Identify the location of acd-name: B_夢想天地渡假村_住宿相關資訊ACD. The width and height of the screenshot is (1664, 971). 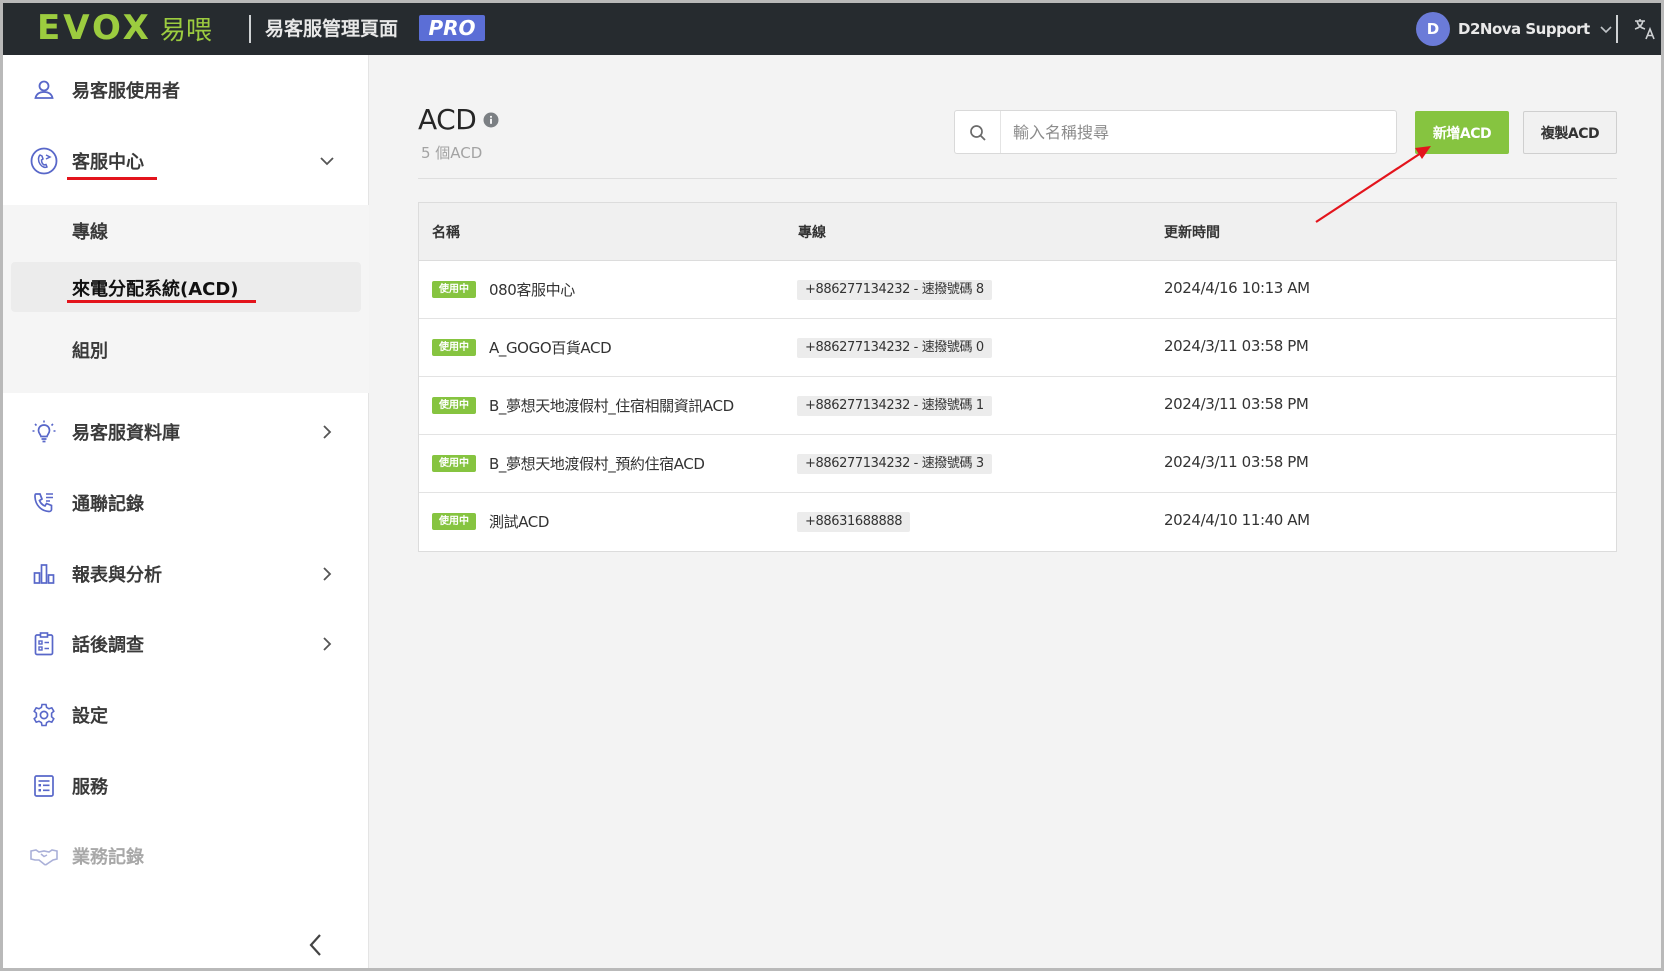
(611, 405).